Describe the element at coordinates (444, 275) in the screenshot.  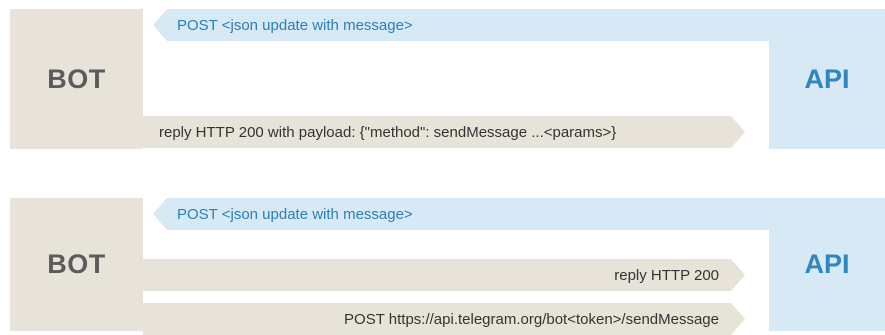
I see `reply-http-200-arrow: reply HTTP 200` at that location.